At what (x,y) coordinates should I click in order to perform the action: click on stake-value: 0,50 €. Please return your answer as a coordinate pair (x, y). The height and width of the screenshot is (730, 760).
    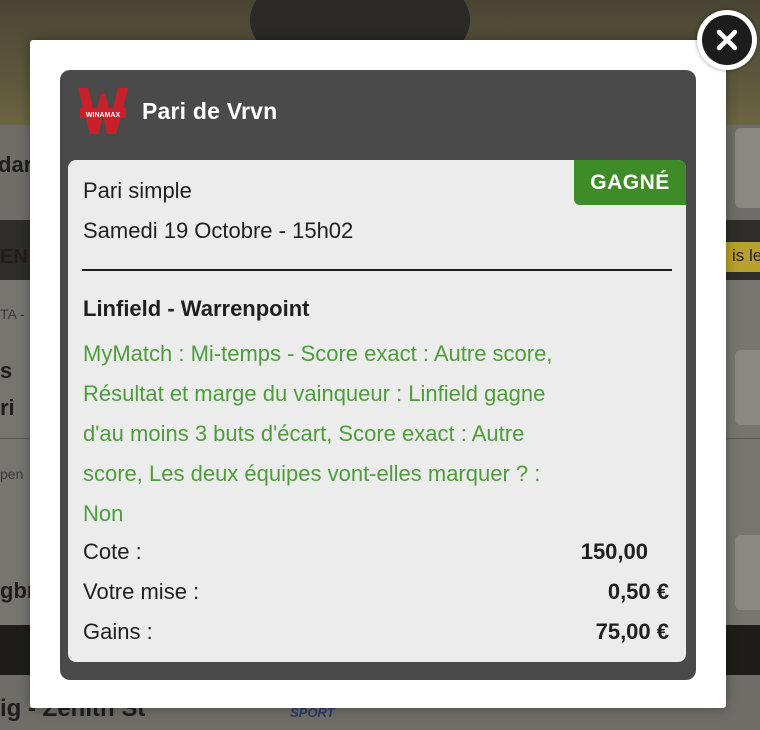
    Looking at the image, I should click on (638, 591).